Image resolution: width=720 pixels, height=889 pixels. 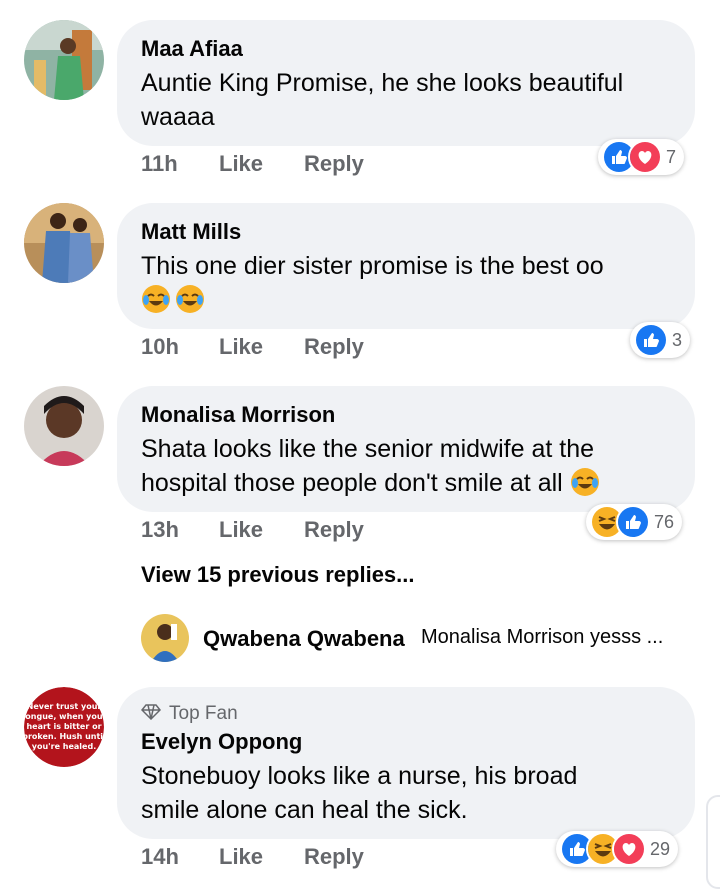 What do you see at coordinates (677, 339) in the screenshot?
I see `reaction-count: 3` at bounding box center [677, 339].